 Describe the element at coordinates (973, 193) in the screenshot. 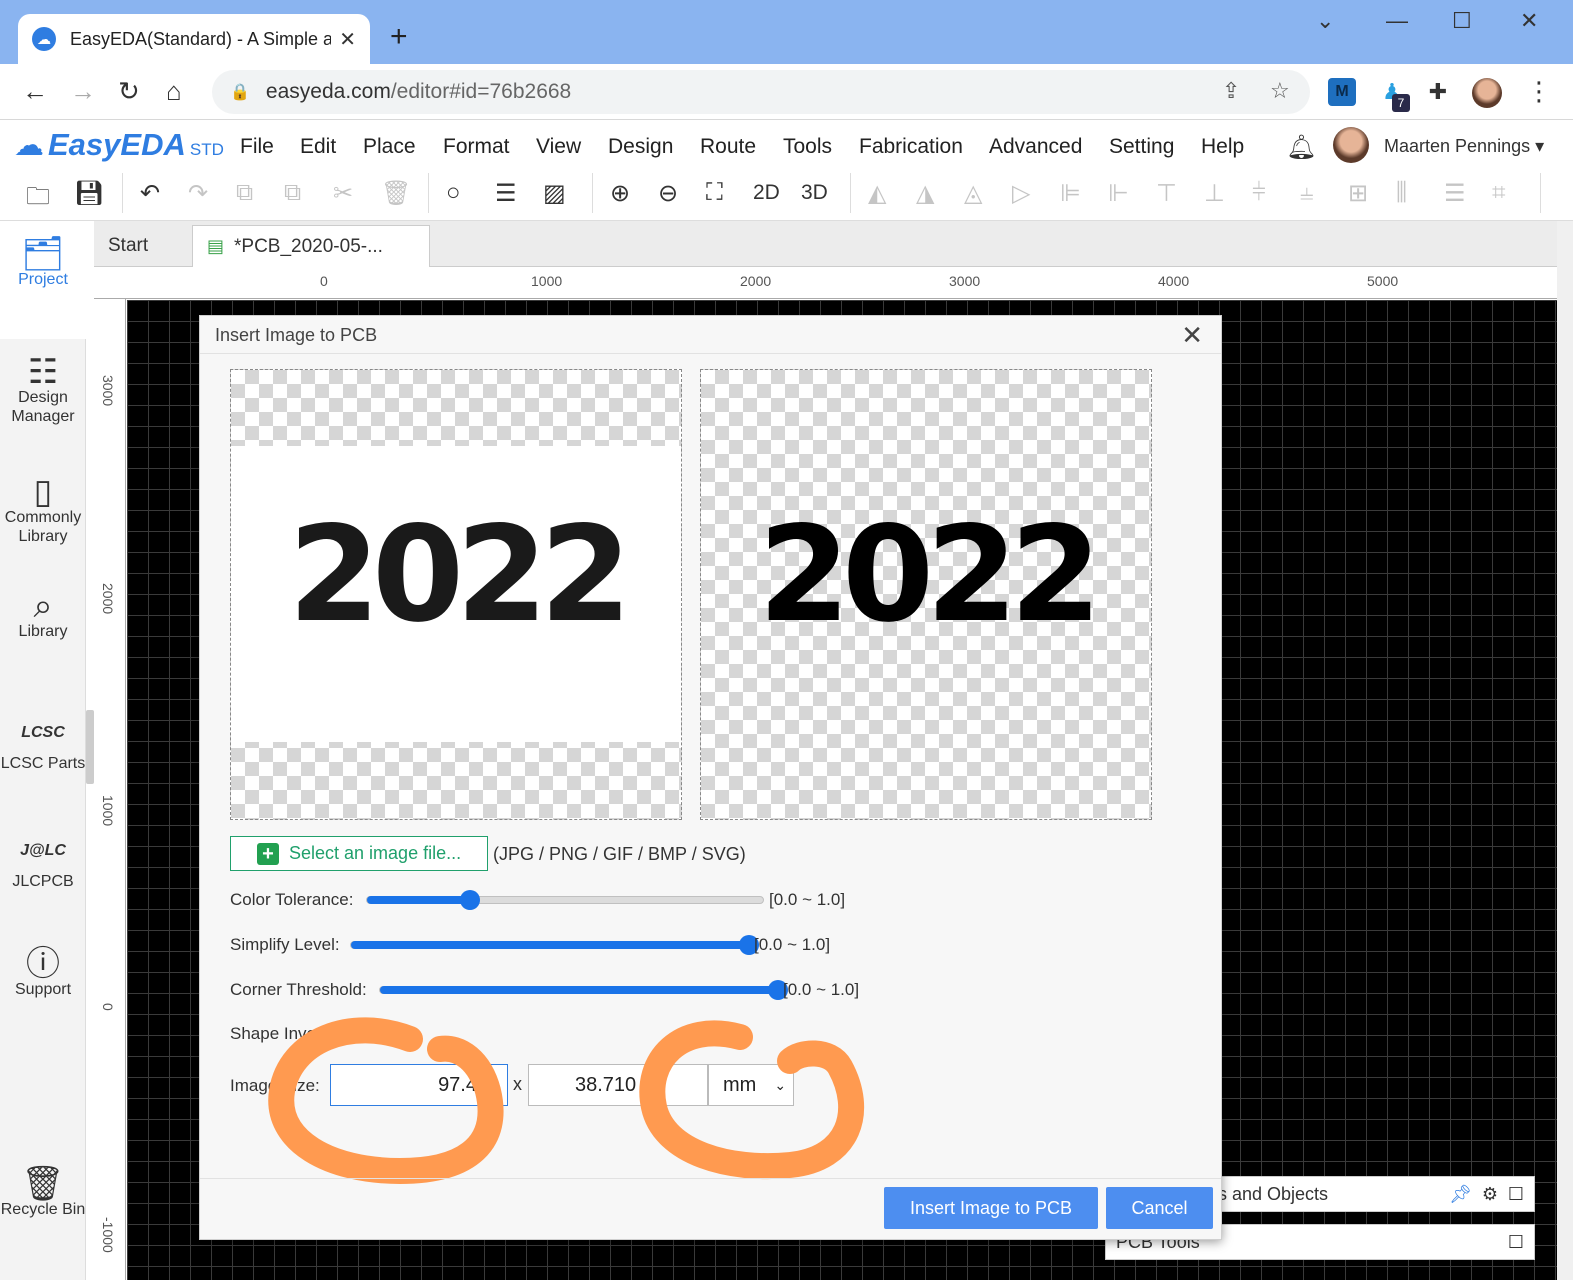

I see `flip-horizontal-icon: ◬` at that location.